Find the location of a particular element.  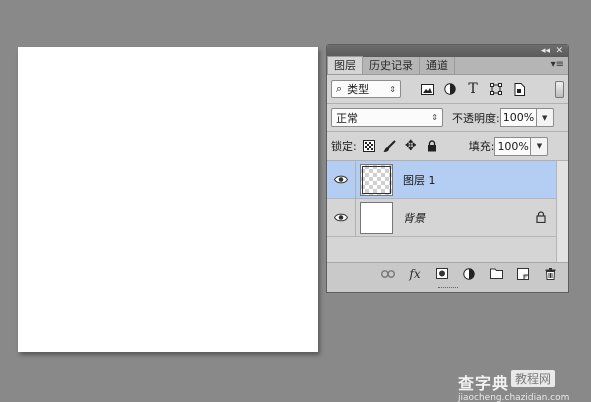

lock-image-pixels-icon is located at coordinates (390, 146).